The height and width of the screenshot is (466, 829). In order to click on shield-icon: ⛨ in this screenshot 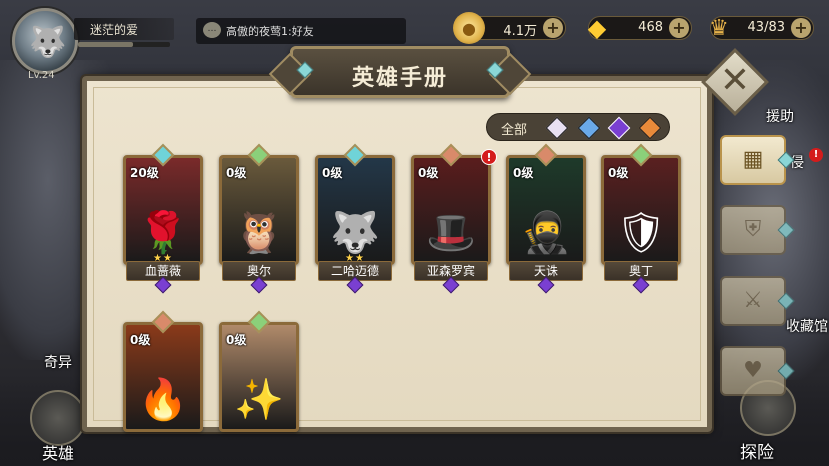, I will do `click(753, 229)`.